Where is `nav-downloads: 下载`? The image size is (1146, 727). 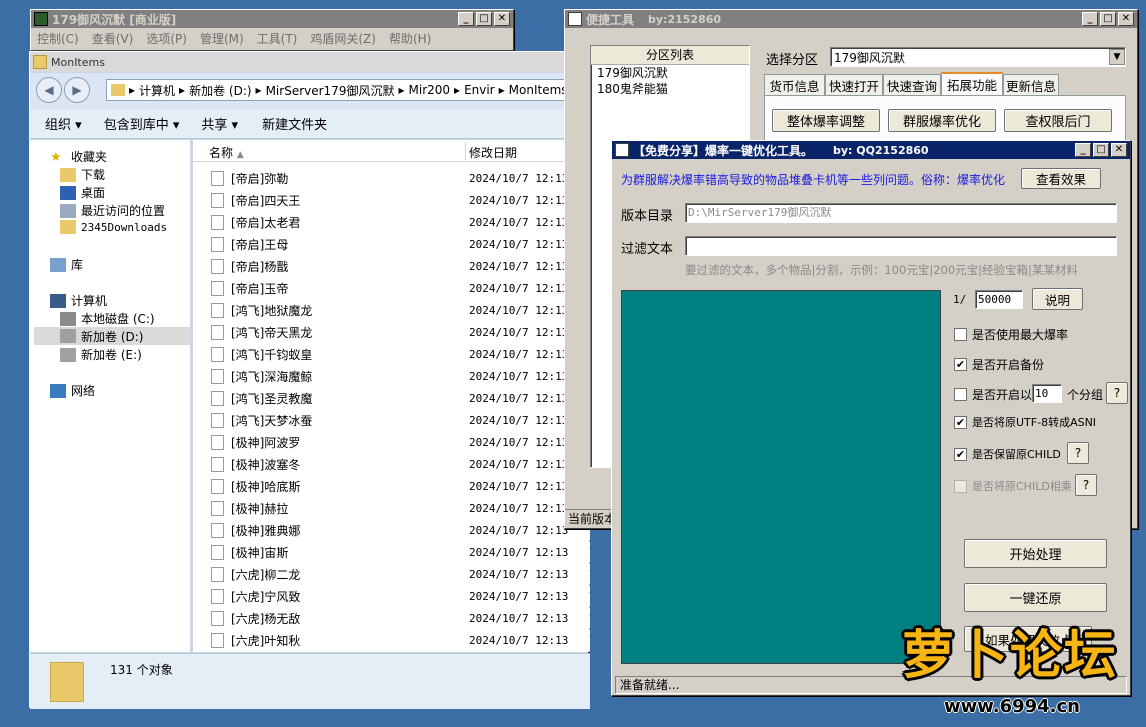
nav-downloads: 下载 is located at coordinates (82, 174).